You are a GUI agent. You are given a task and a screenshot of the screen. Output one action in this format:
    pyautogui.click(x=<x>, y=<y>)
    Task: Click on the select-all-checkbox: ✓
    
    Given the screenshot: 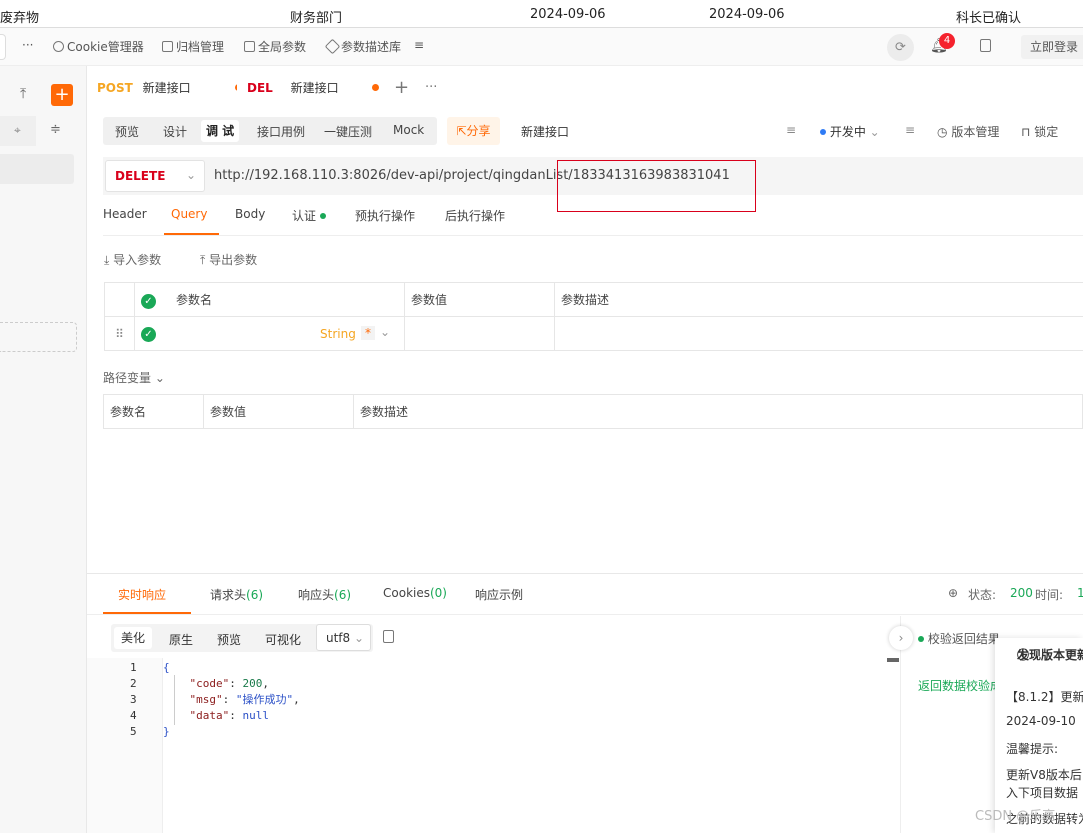 What is the action you would take?
    pyautogui.click(x=148, y=301)
    